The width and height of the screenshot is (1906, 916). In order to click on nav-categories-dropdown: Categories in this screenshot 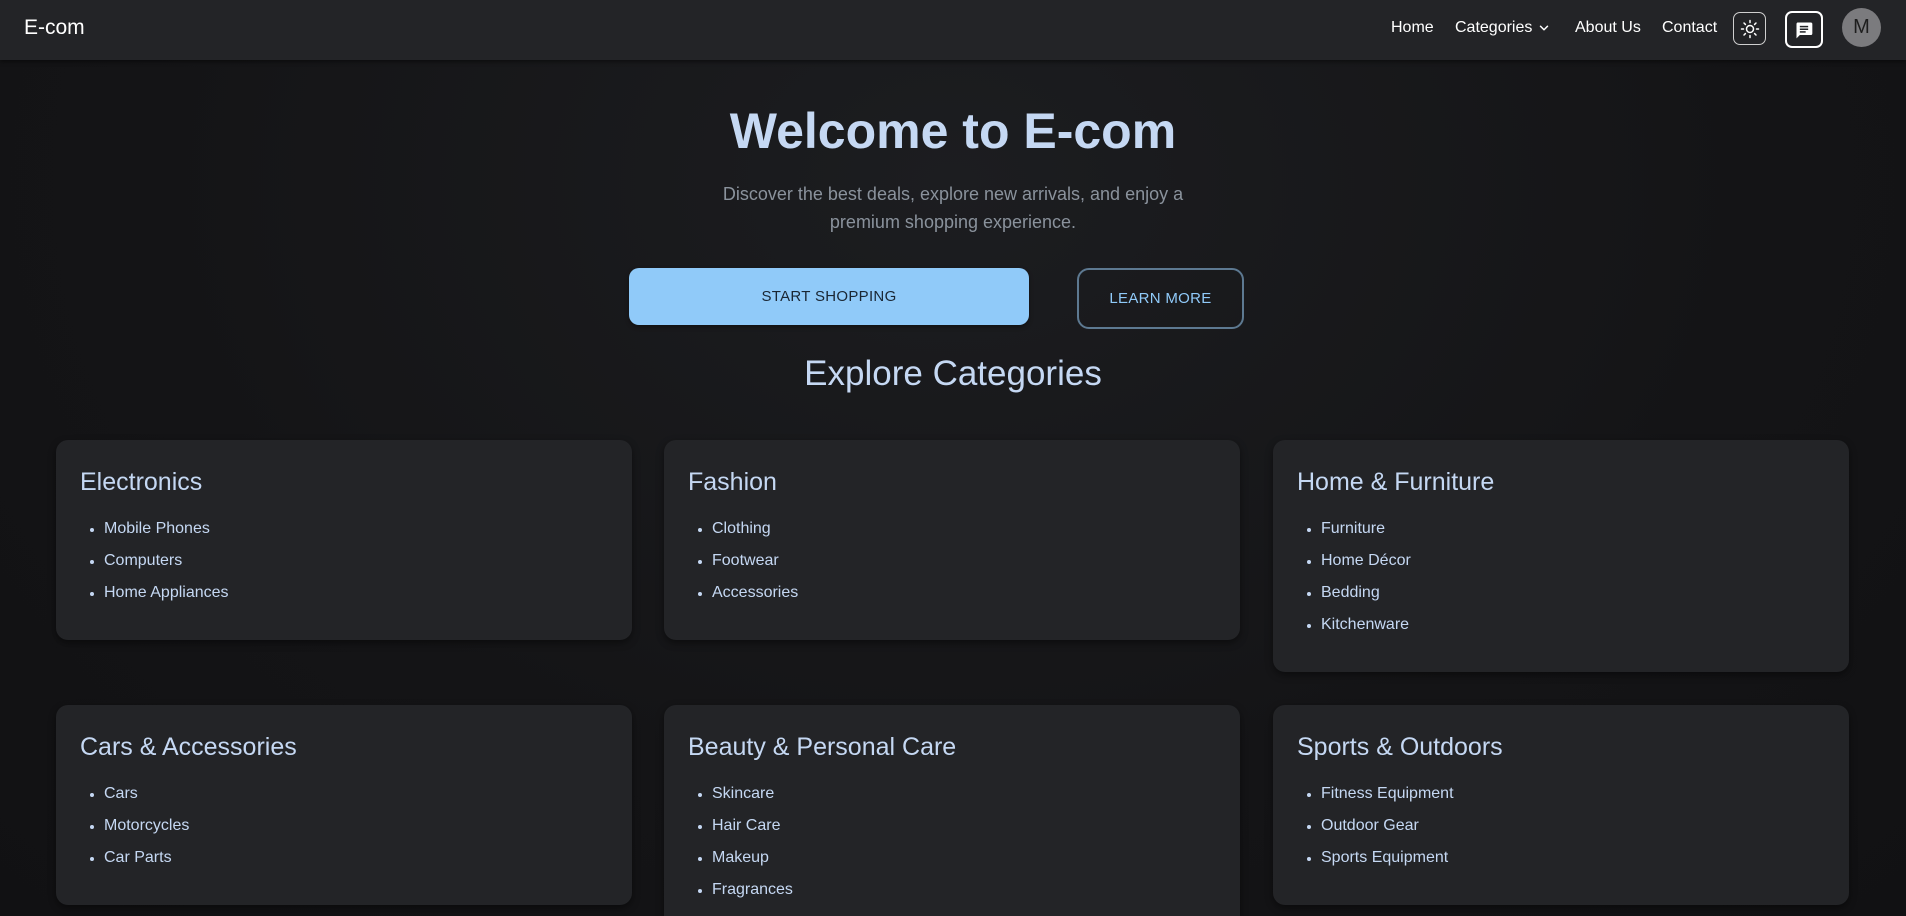, I will do `click(1503, 28)`.